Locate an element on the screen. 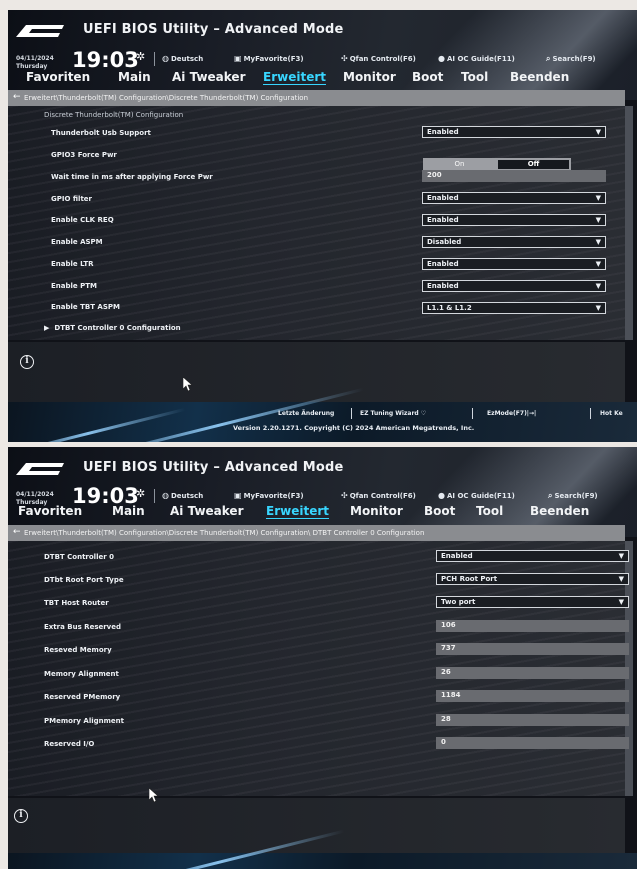 The image size is (637, 869). reserved-pmemory-field: 1184 is located at coordinates (532, 696).